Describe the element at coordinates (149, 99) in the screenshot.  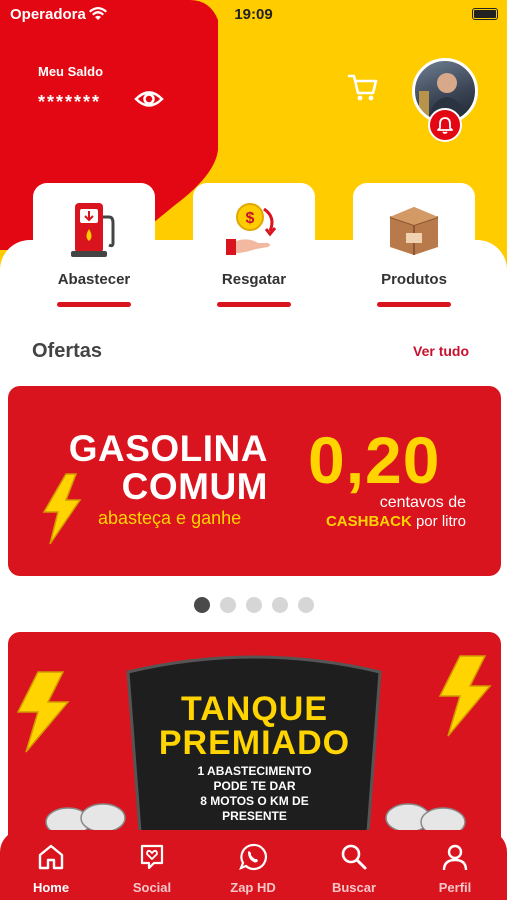
I see `eye-icon` at that location.